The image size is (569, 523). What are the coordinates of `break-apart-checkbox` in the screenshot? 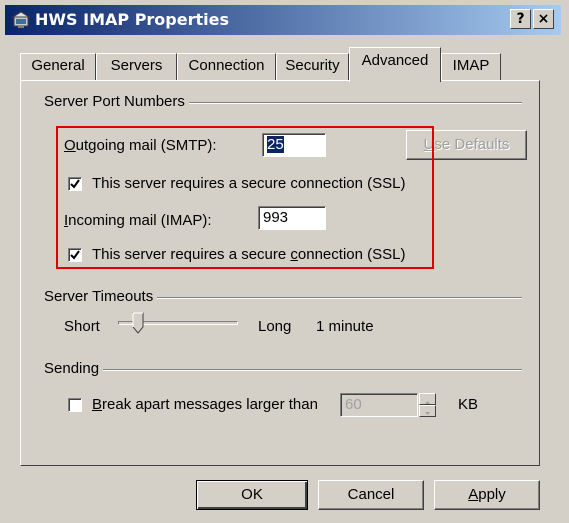 It's located at (75, 405).